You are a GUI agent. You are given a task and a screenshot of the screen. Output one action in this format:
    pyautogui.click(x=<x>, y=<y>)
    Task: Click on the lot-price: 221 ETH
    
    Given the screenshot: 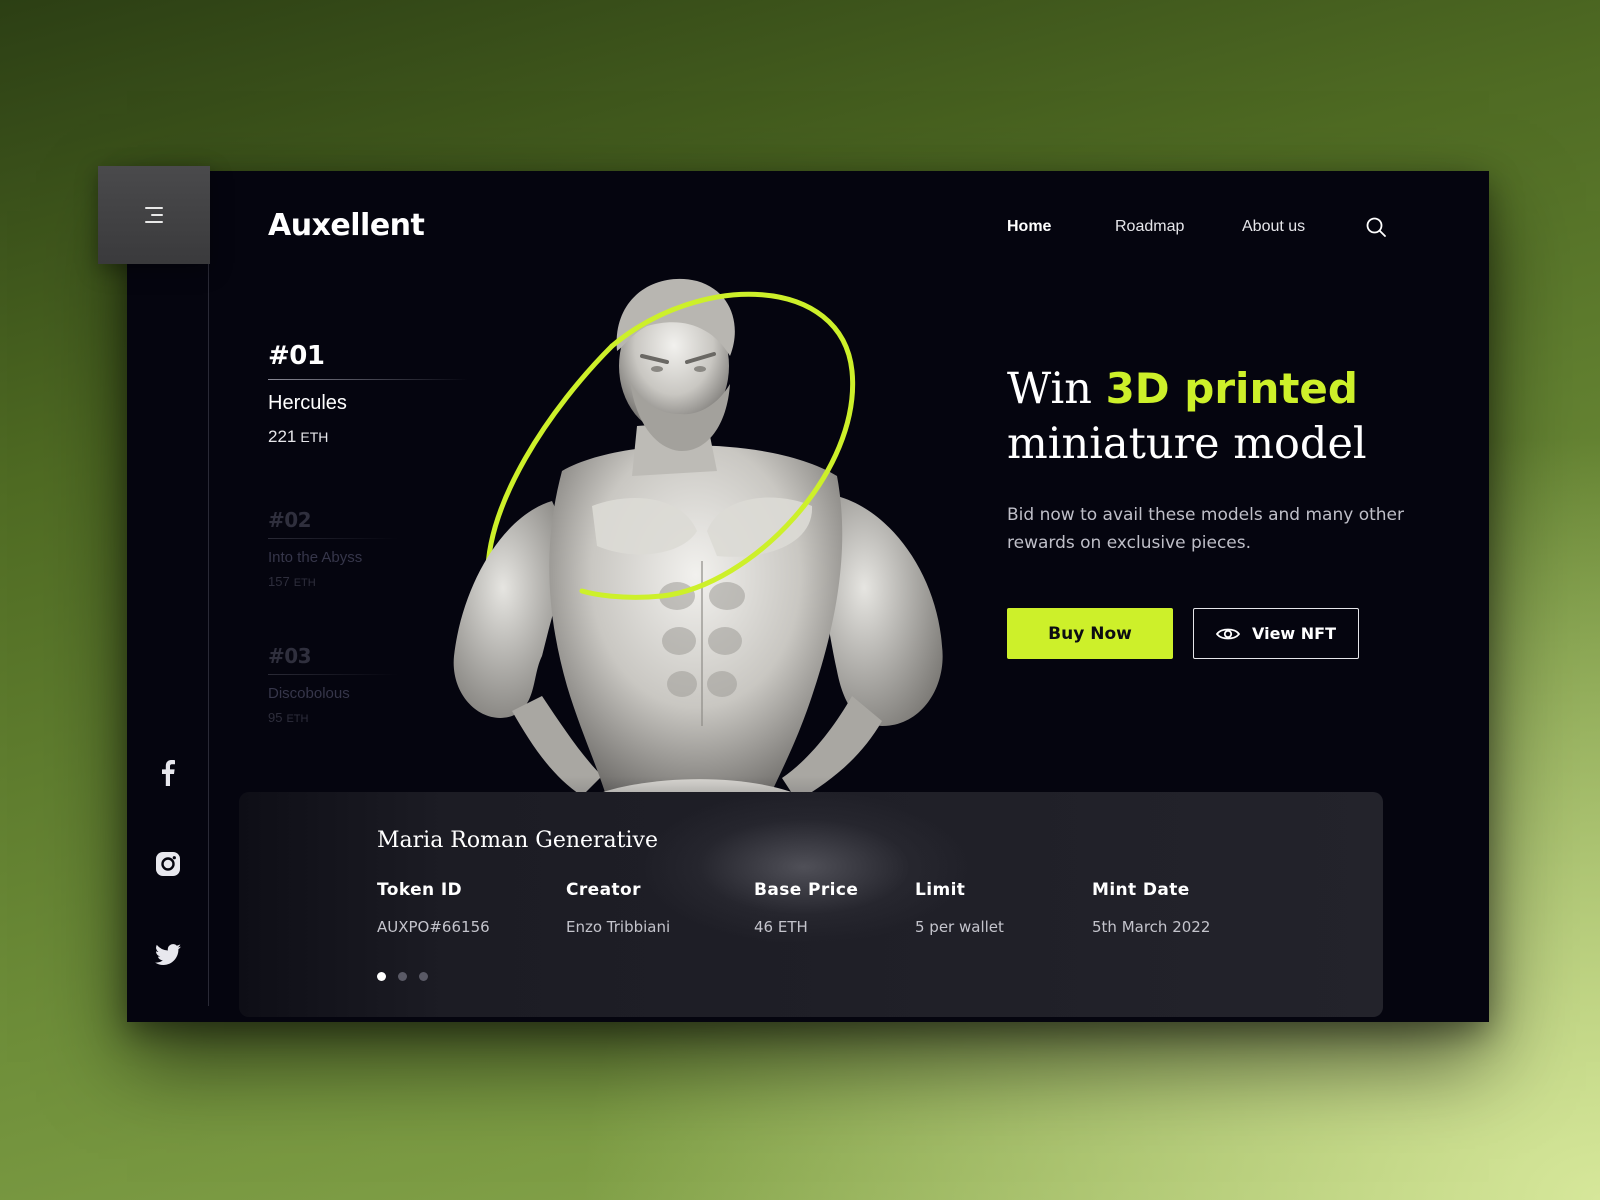 What is the action you would take?
    pyautogui.click(x=298, y=436)
    